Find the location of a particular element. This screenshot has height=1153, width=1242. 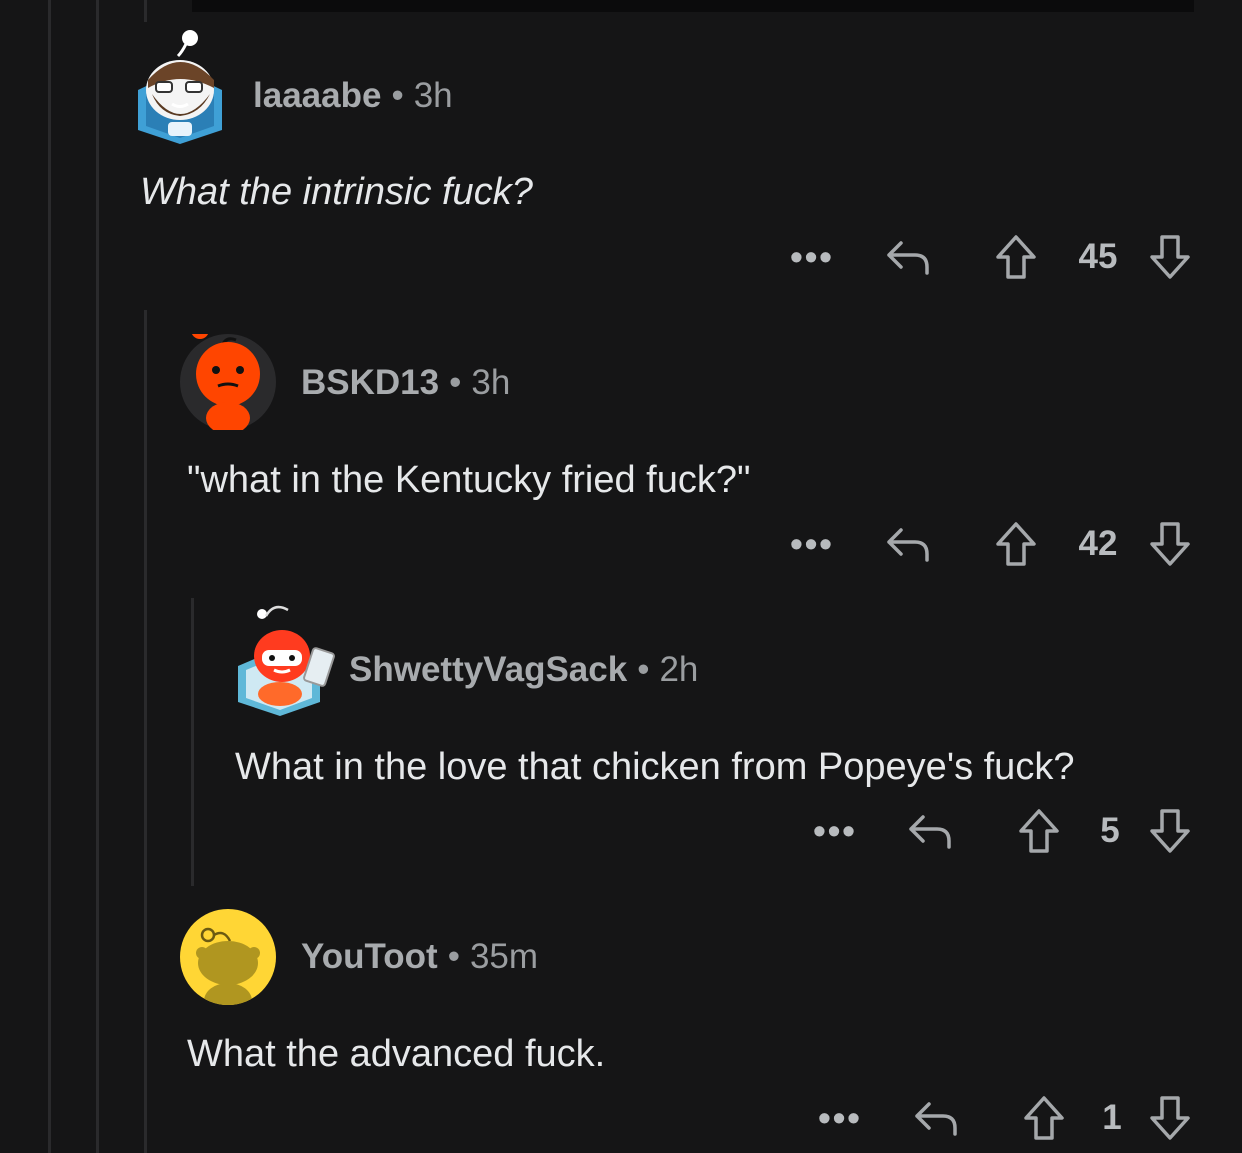

comment-body: What the intrinsic fuck? is located at coordinates (336, 192).